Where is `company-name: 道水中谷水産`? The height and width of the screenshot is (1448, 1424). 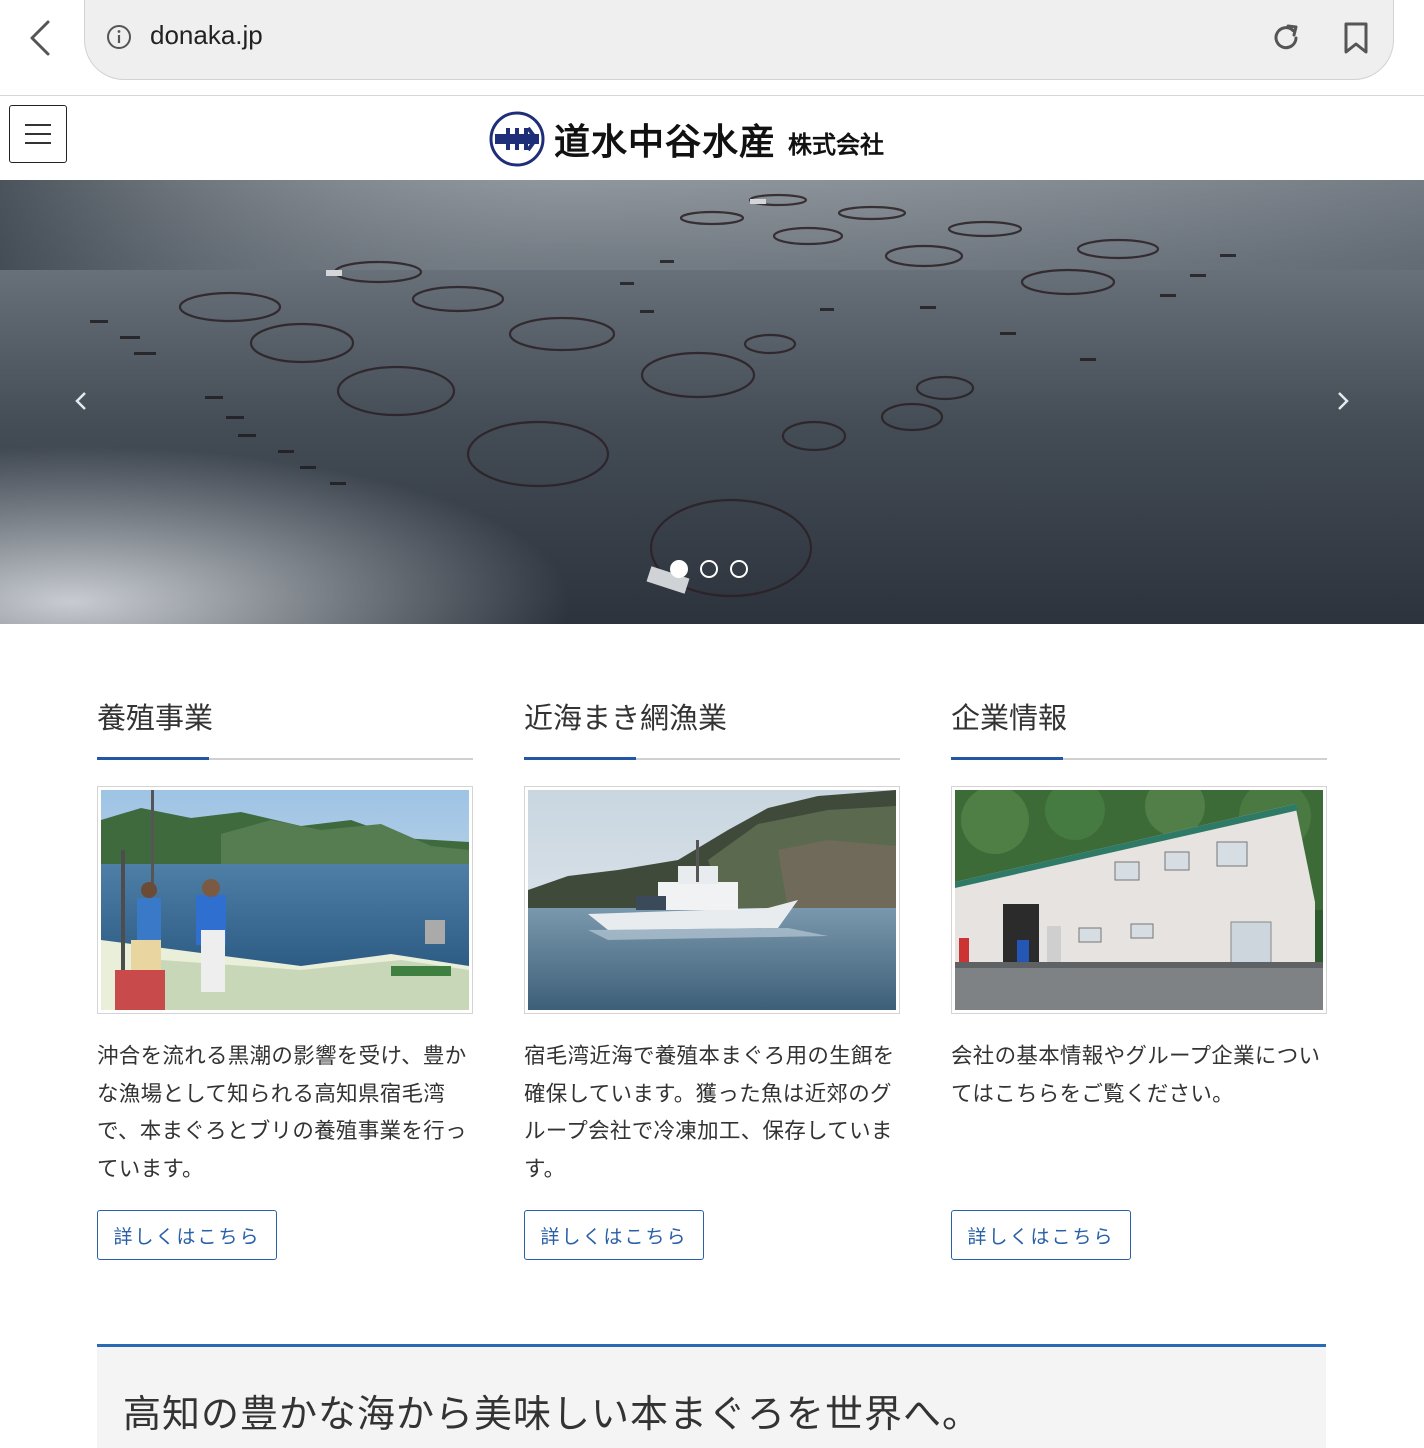
company-name: 道水中谷水産 is located at coordinates (665, 142).